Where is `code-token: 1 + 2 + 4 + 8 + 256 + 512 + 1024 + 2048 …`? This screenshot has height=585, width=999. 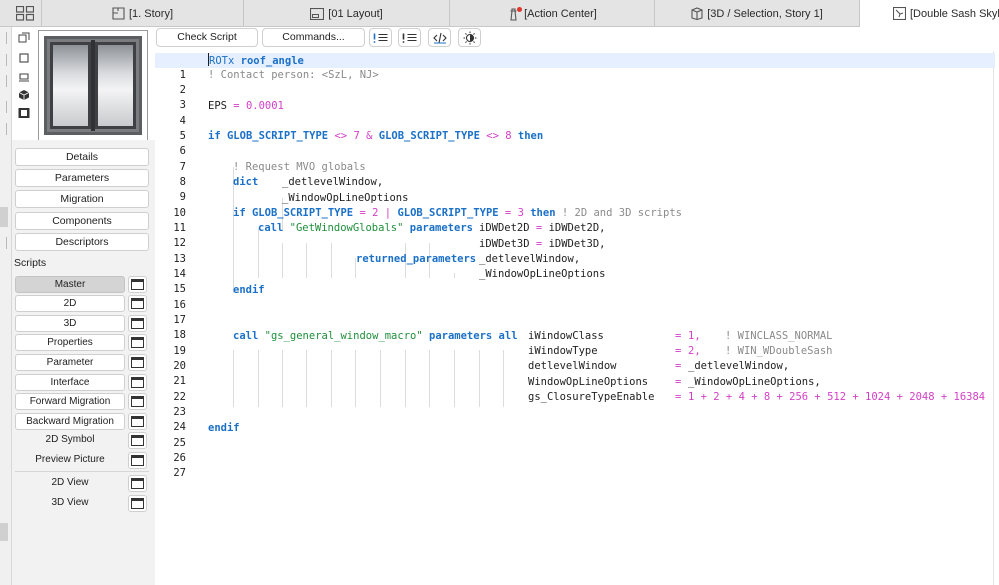 code-token: 1 + 2 + 4 + 8 + 256 + 512 + 1024 + 2048 … is located at coordinates (837, 397).